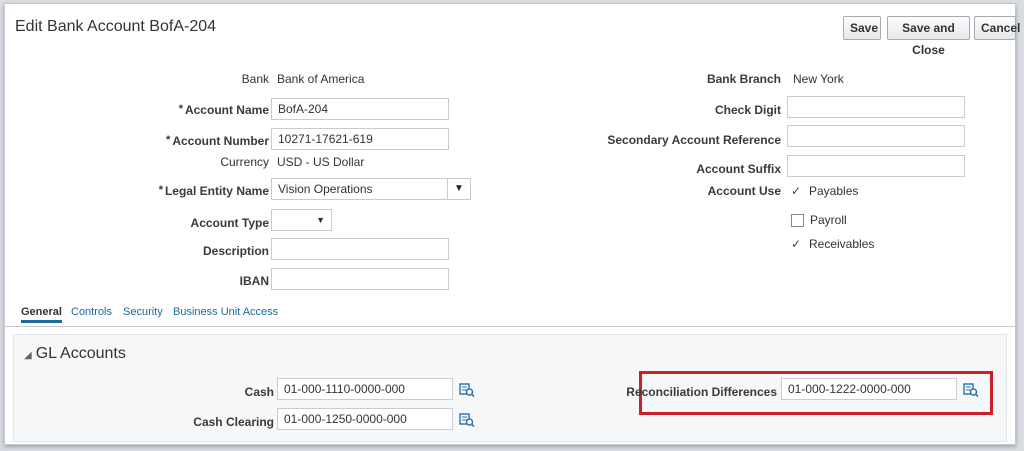 This screenshot has height=451, width=1024. I want to click on reconciliation-differences-input: 01-000-1222-0000-000, so click(869, 389).